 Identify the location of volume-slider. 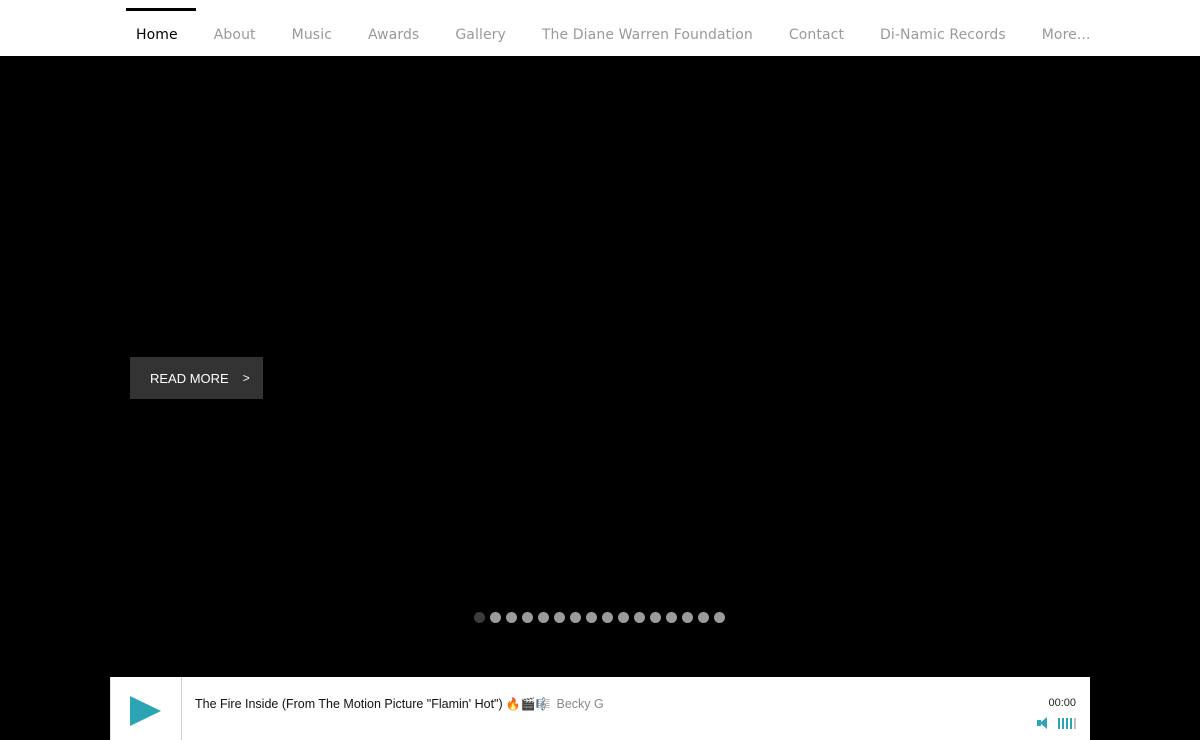
(1067, 723).